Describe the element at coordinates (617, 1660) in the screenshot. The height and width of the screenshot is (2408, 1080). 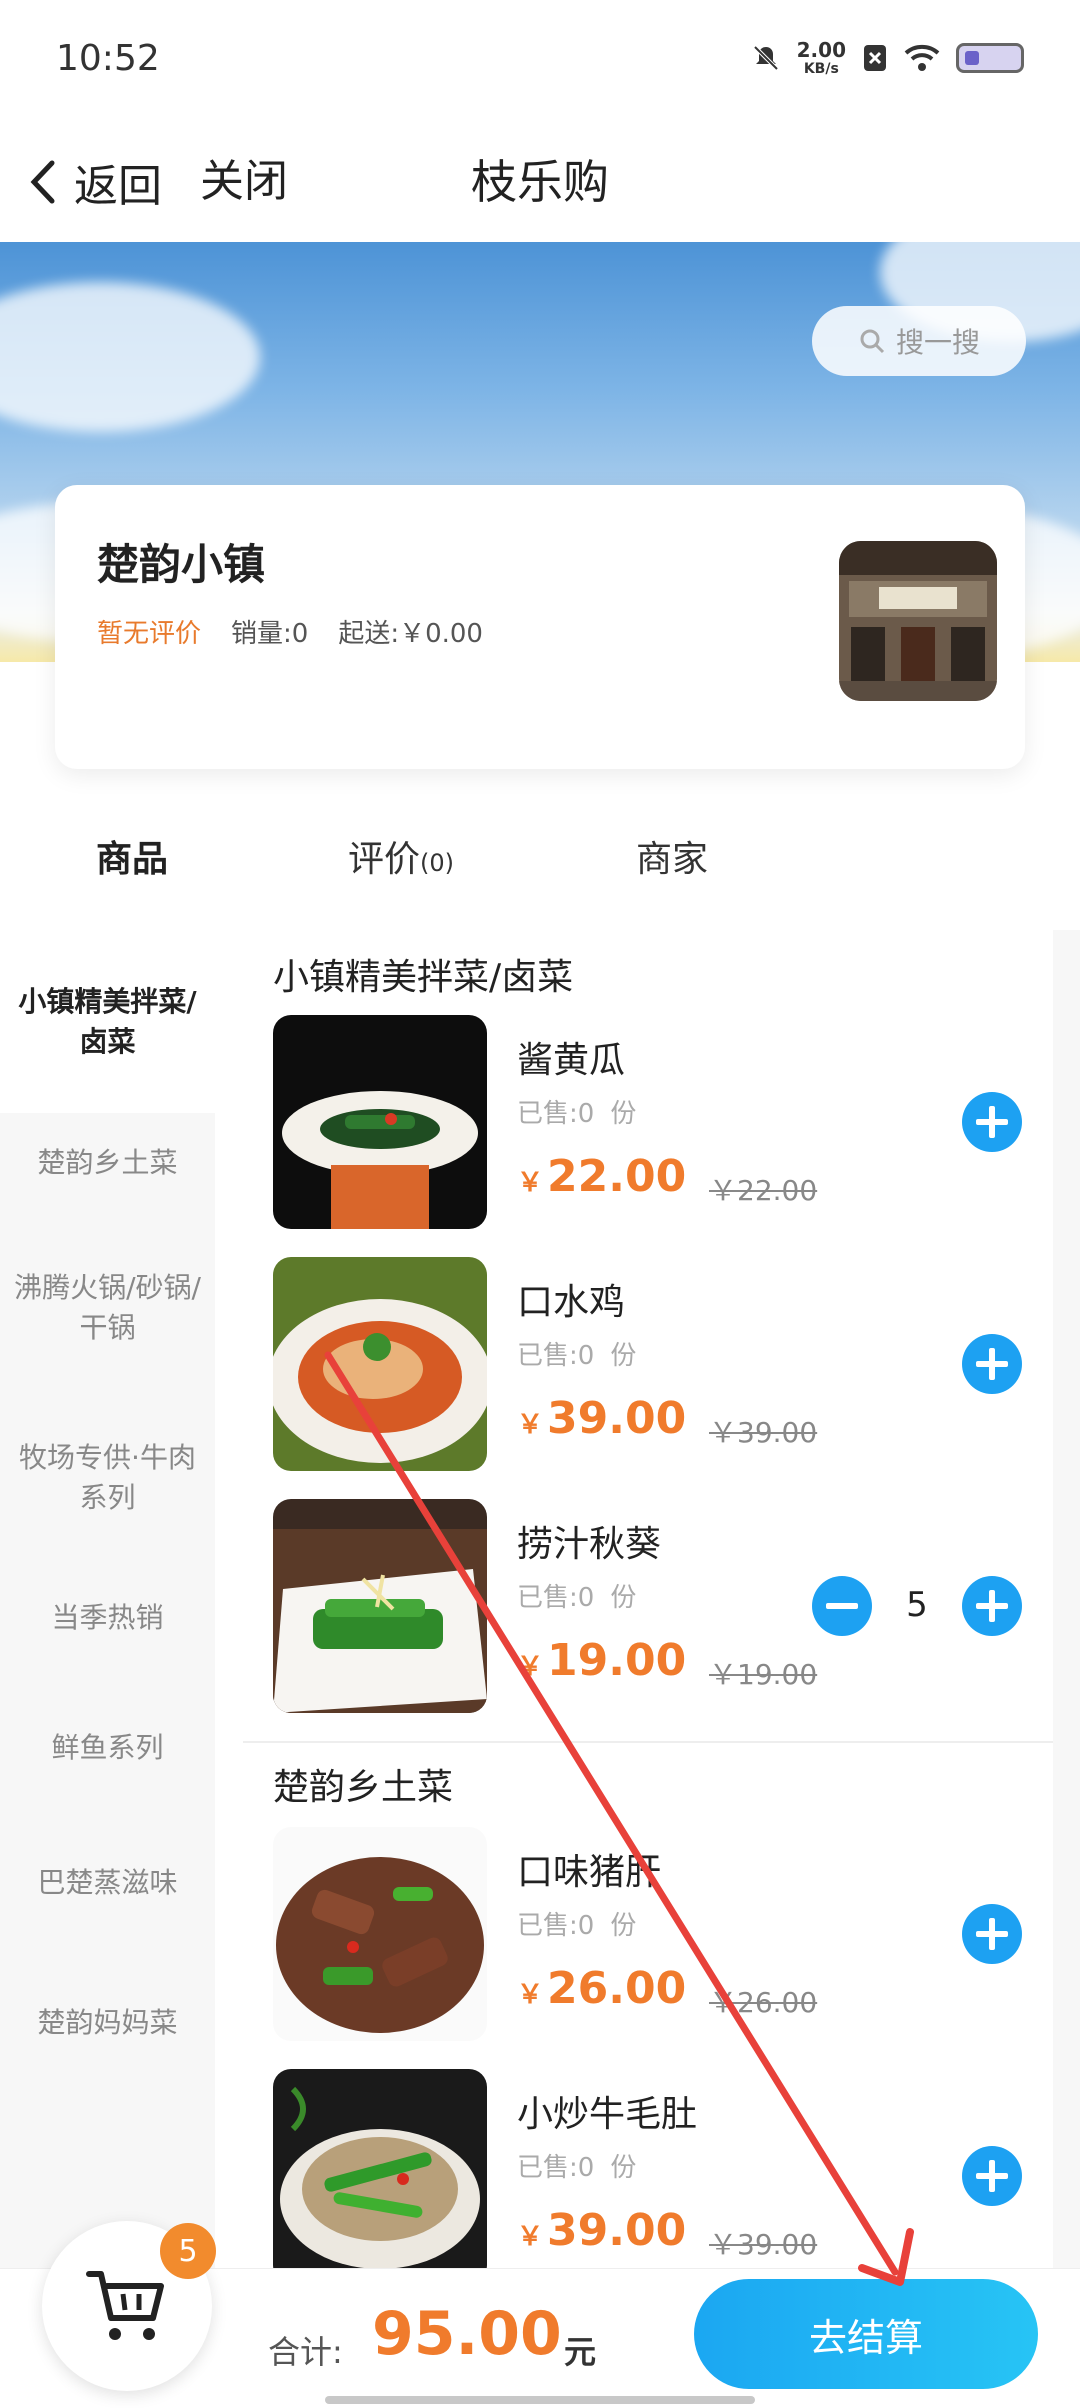
I see `price-value: 19.00` at that location.